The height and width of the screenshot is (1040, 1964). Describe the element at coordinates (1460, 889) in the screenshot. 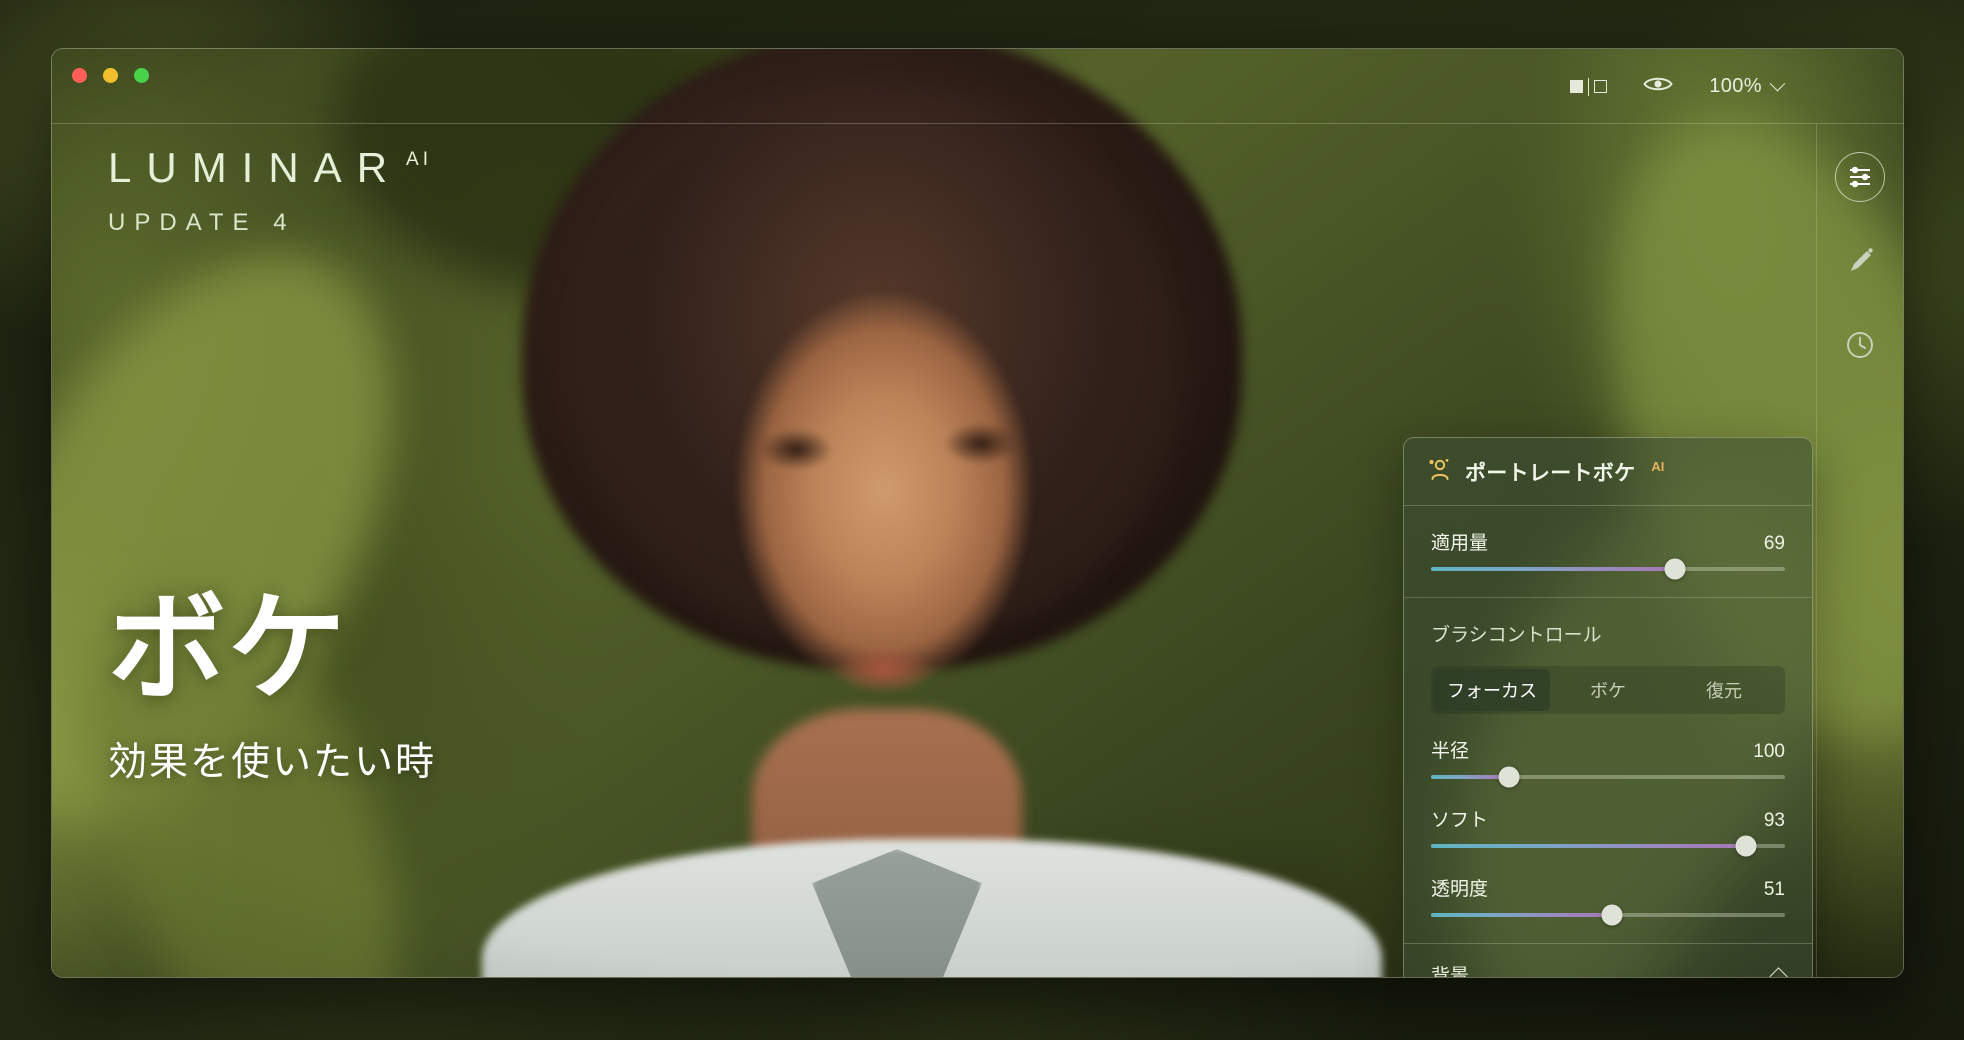

I see `opacity-label: 透明度` at that location.